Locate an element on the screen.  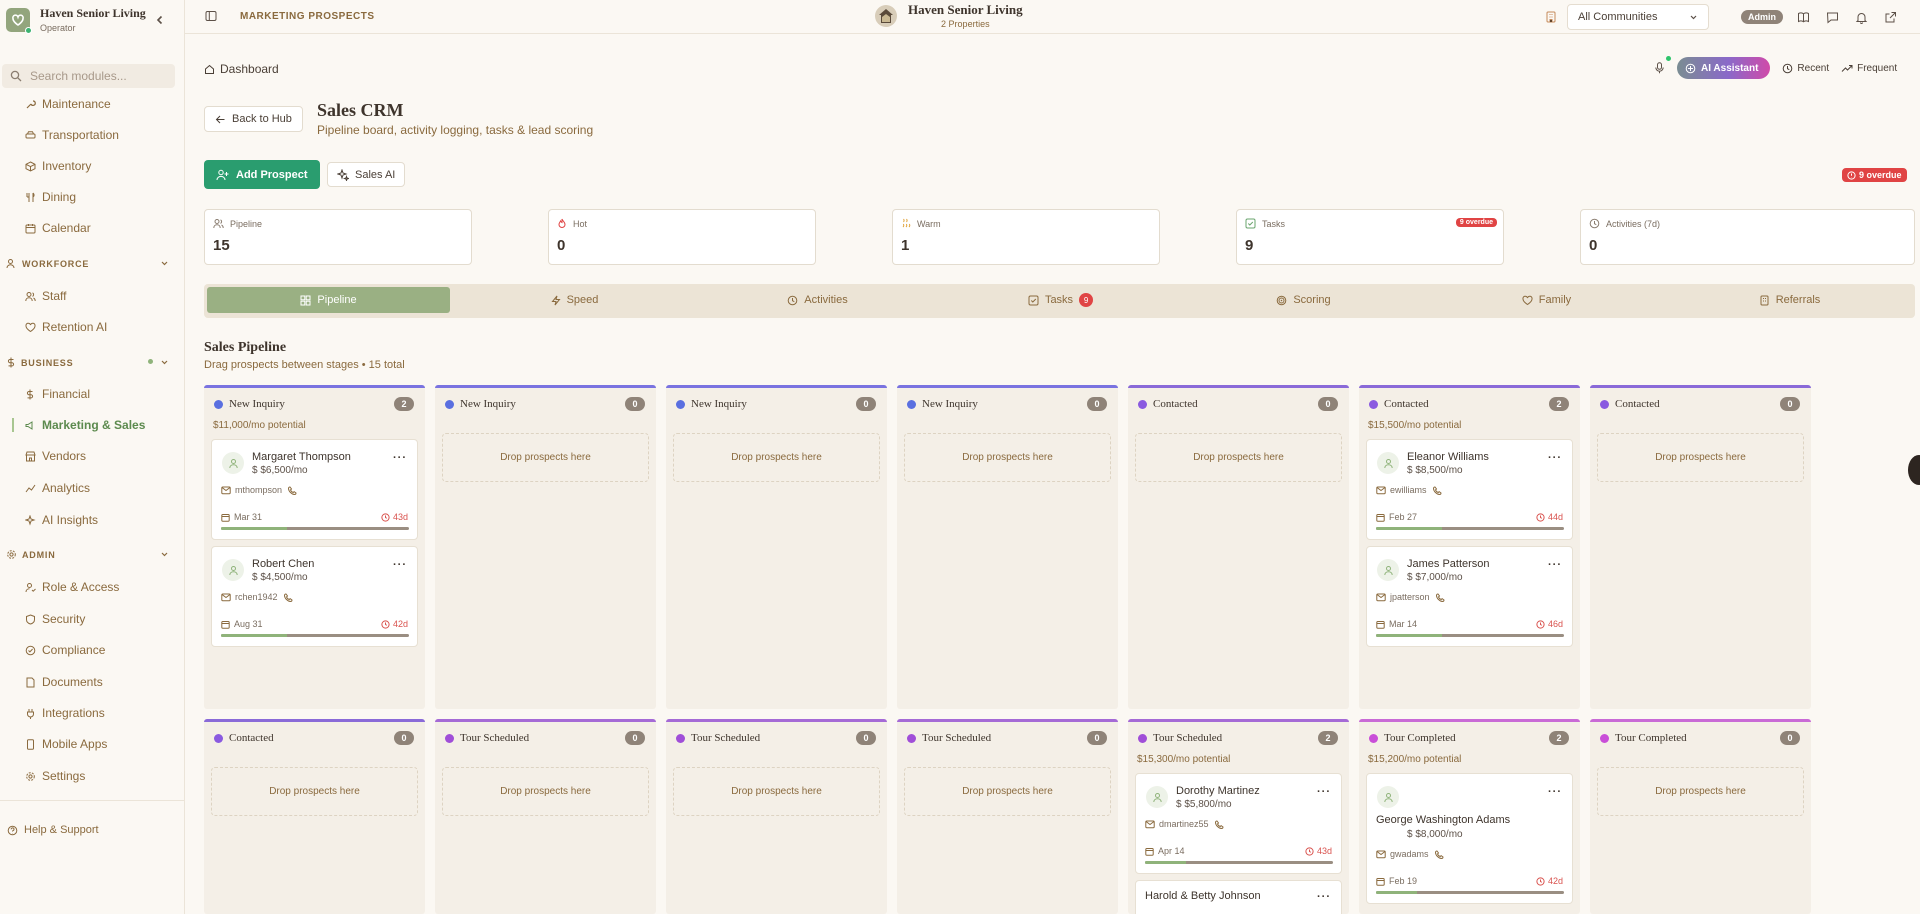
sidebar-item-dining: Dining is located at coordinates (50, 197).